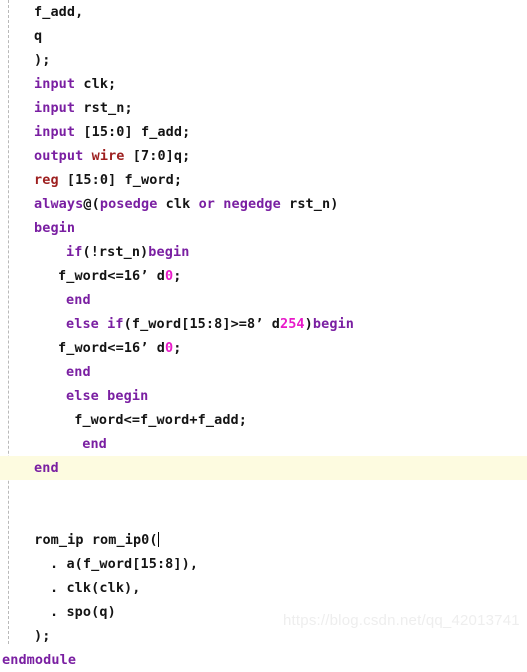  What do you see at coordinates (91, 204) in the screenshot?
I see `code-token-pl: @(` at bounding box center [91, 204].